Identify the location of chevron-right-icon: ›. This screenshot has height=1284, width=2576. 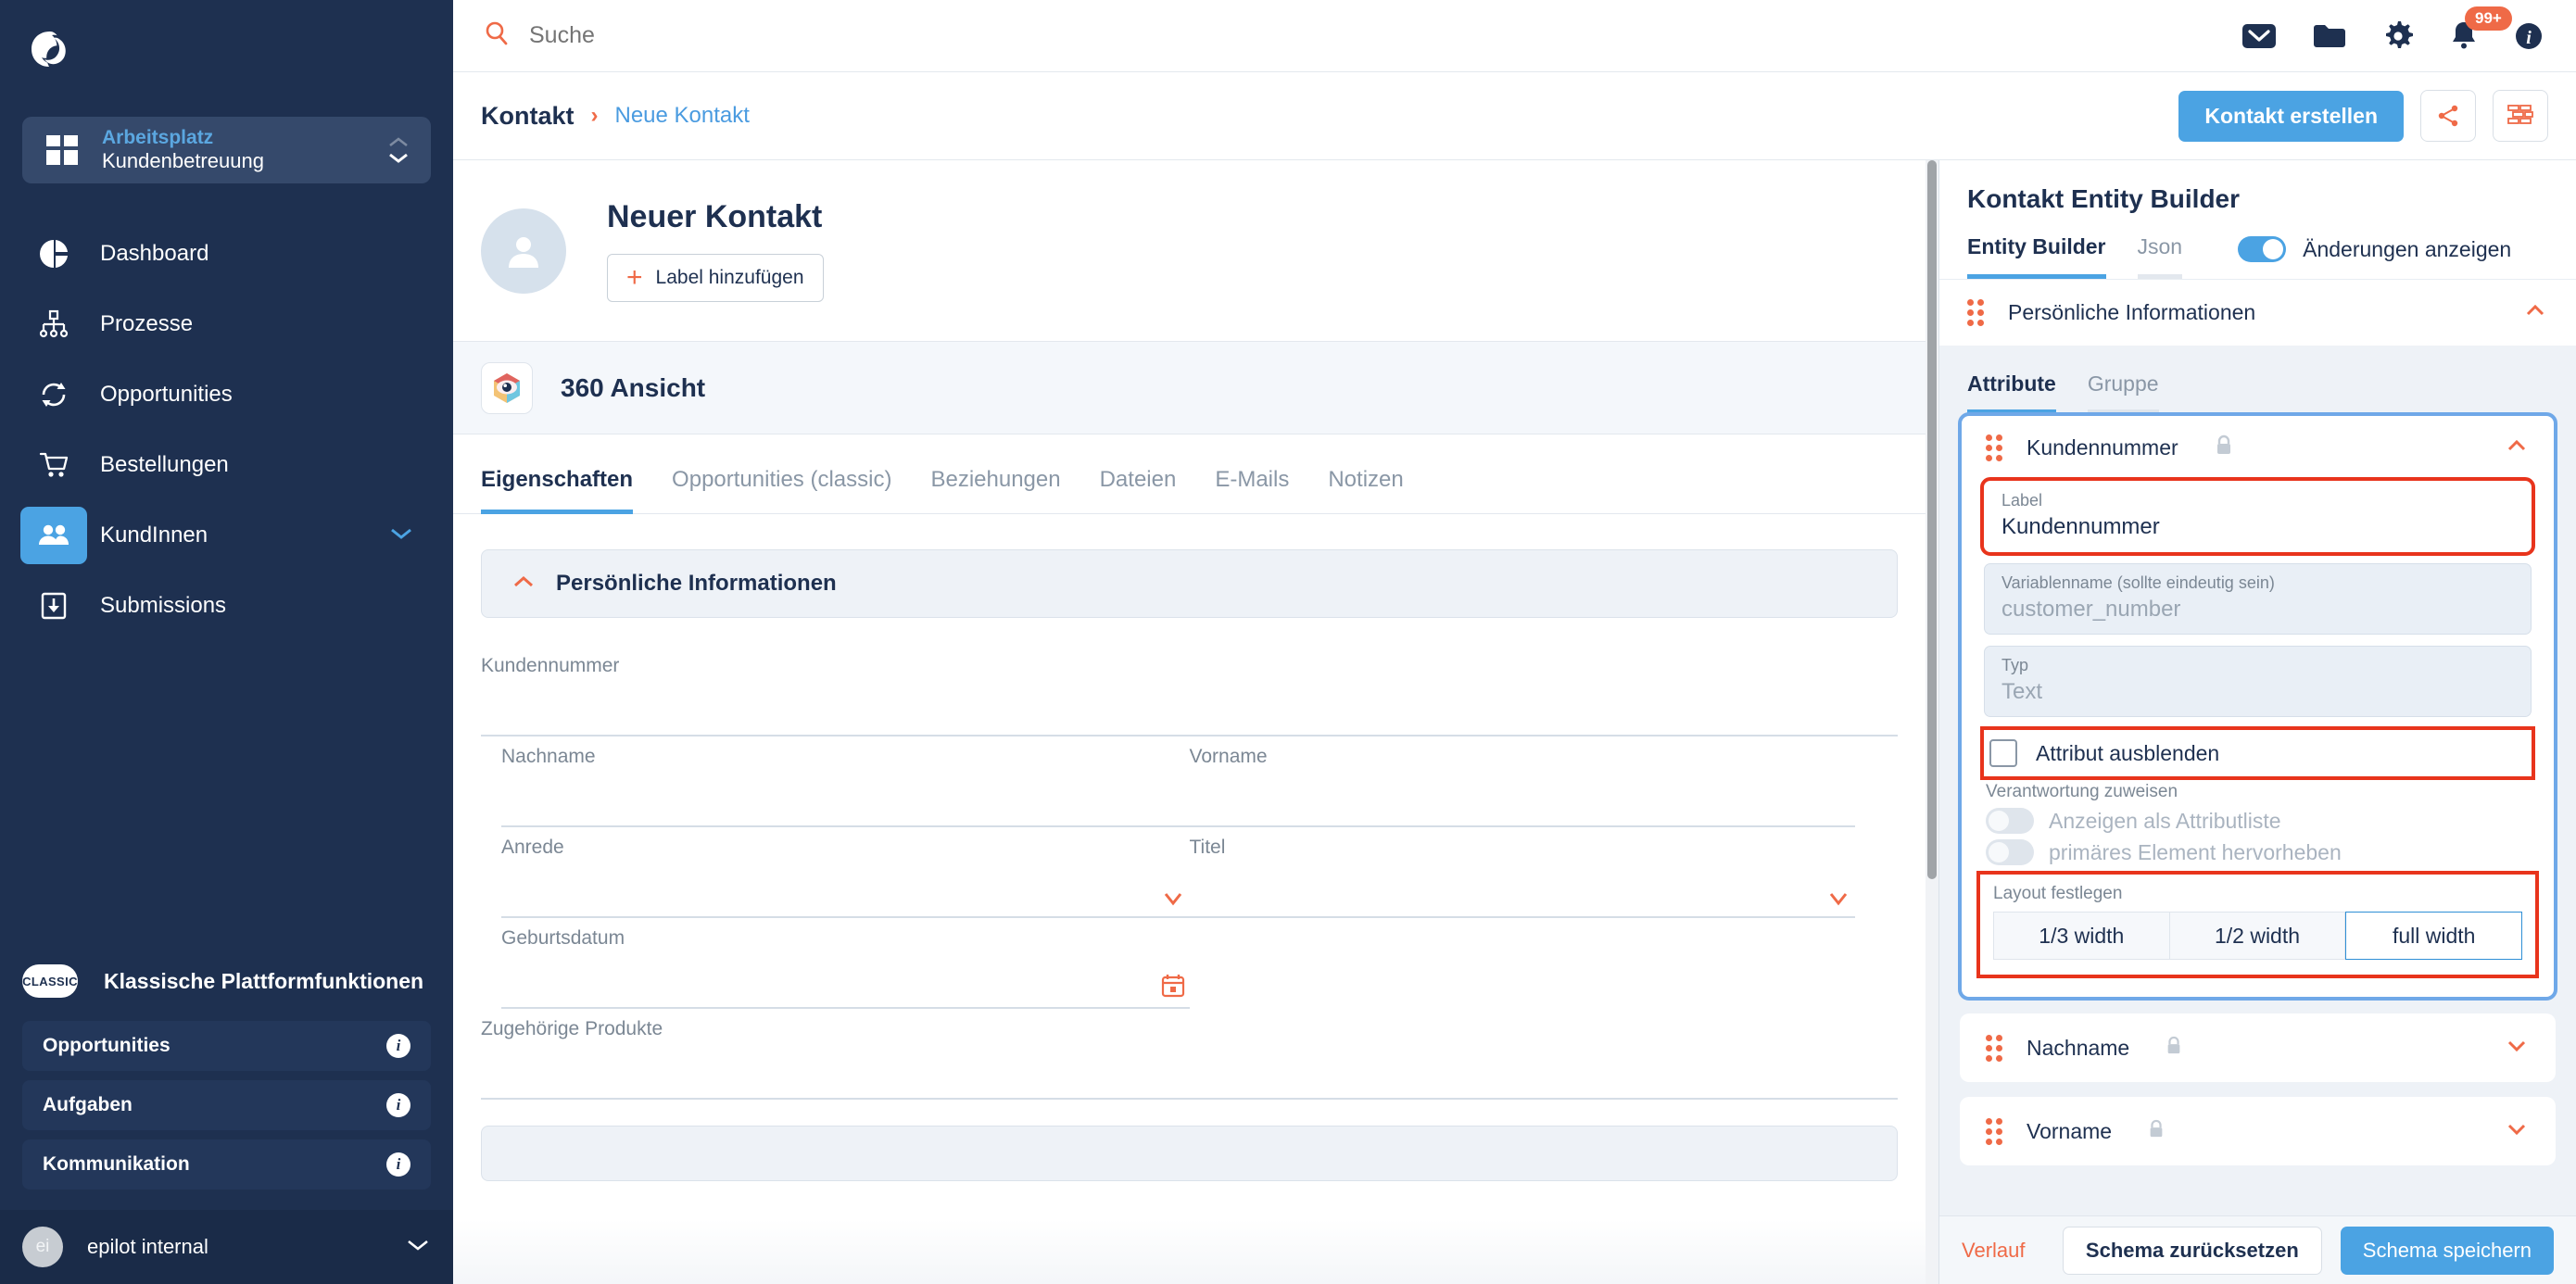
(594, 116).